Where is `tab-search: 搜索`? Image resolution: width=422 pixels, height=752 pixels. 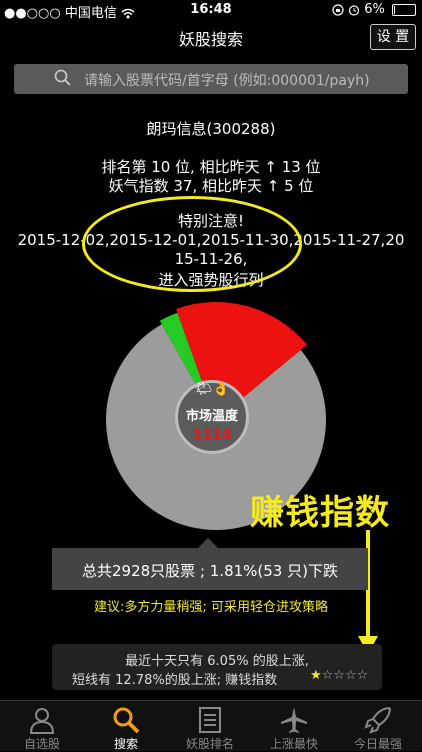
tab-search: 搜索 is located at coordinates (126, 726).